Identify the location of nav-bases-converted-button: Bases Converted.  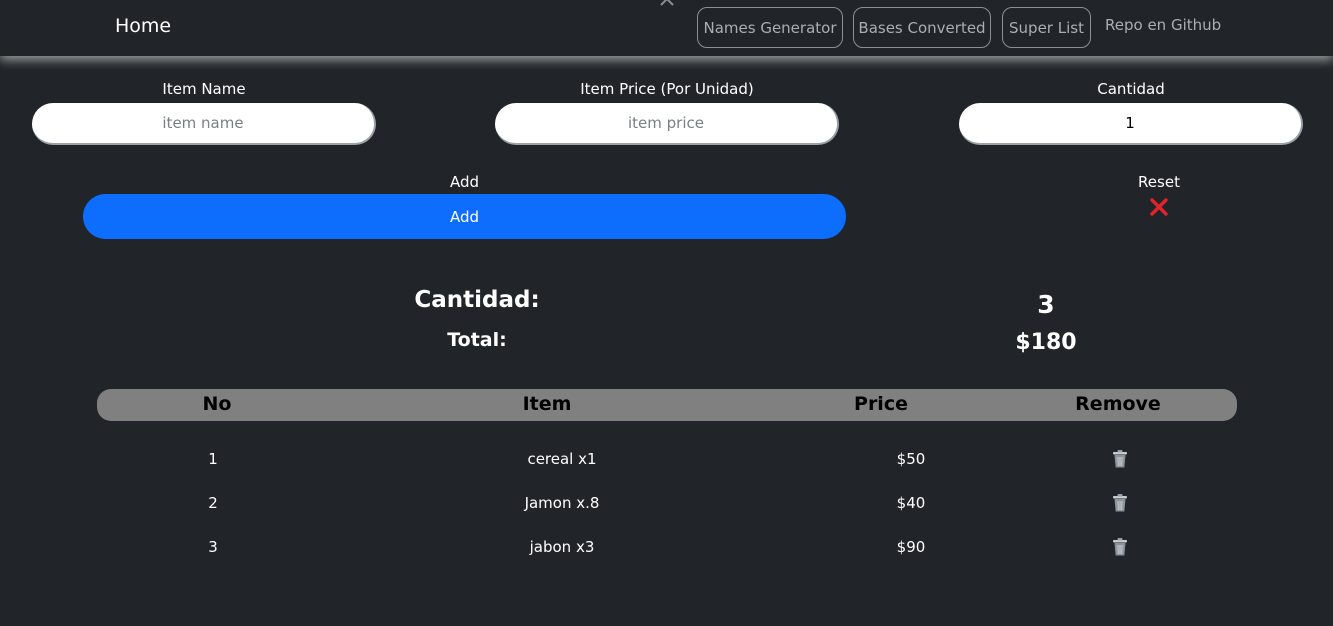
(922, 27).